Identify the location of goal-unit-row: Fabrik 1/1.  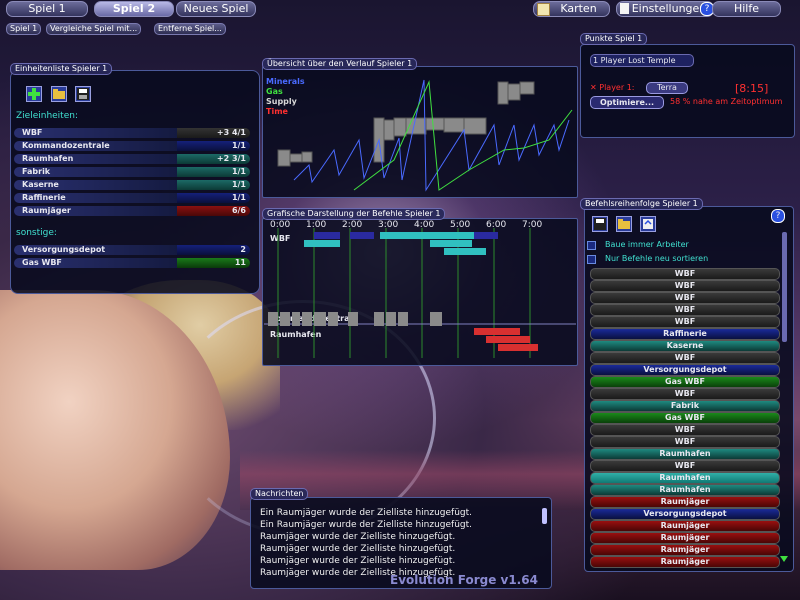
(133, 172).